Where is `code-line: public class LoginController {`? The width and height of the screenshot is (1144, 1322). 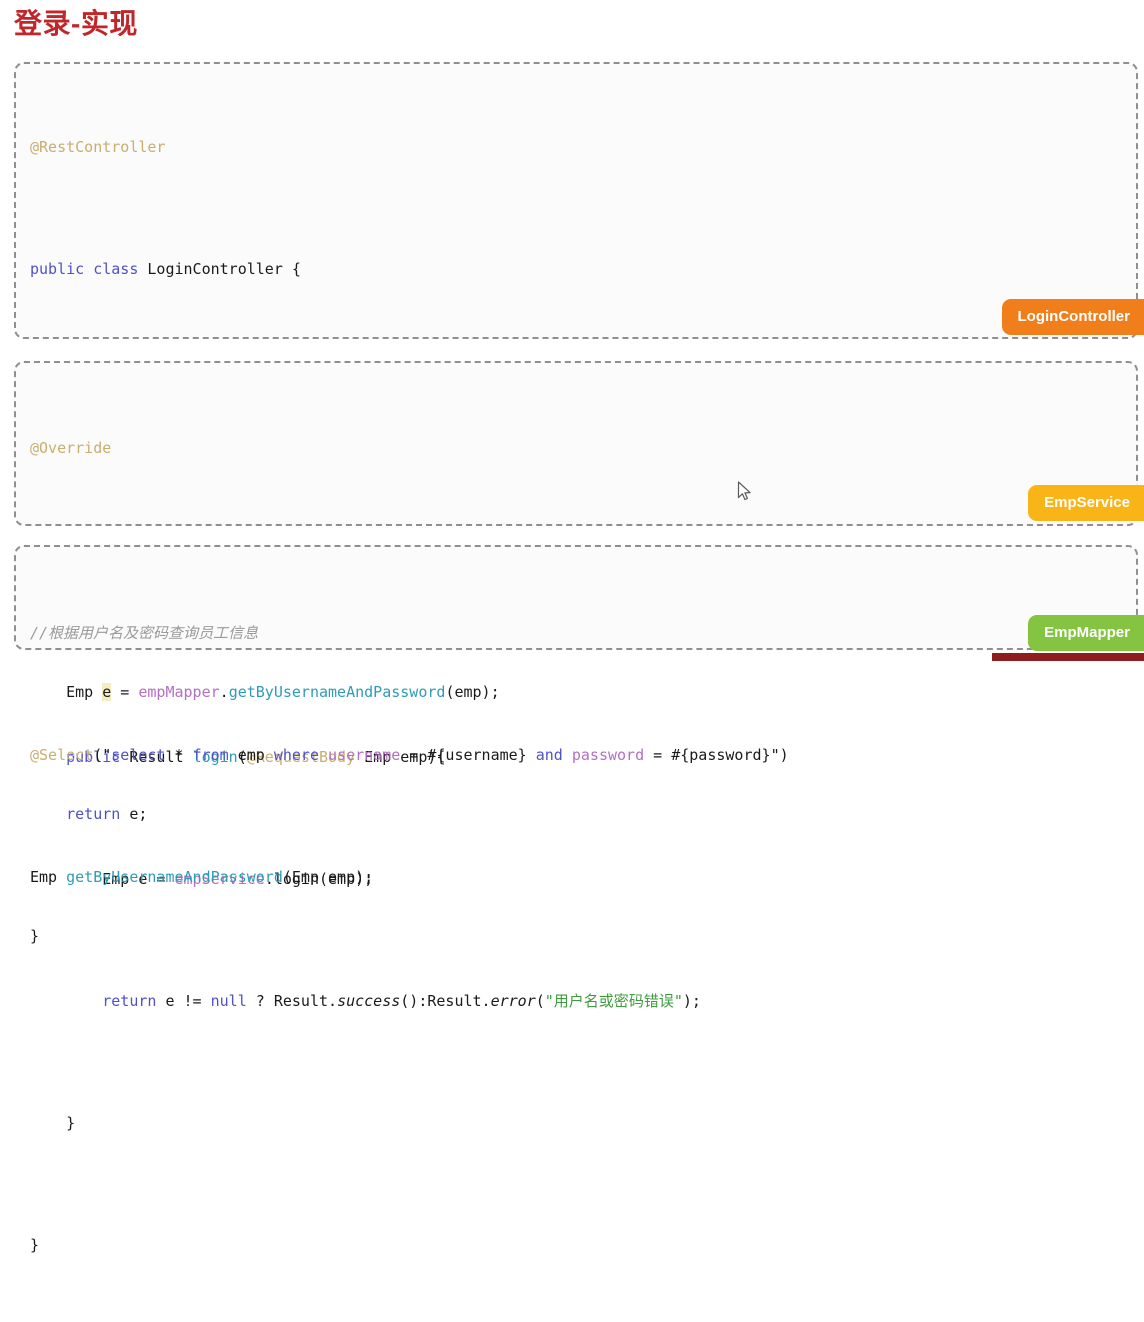 code-line: public class LoginController { is located at coordinates (583, 269).